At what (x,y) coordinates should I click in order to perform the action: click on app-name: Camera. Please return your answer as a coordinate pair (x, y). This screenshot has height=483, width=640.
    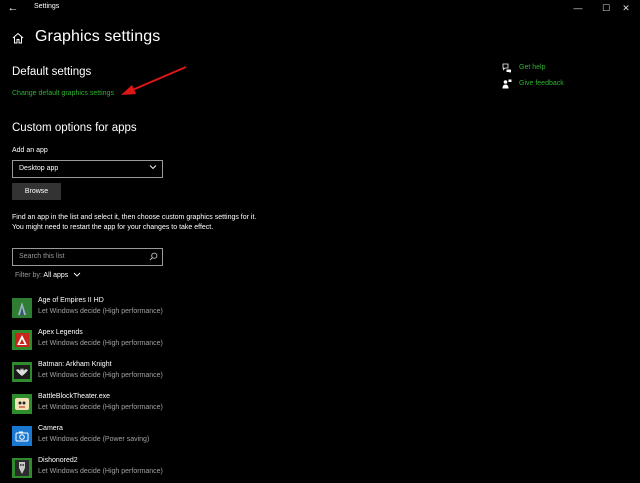
    Looking at the image, I should click on (50, 428).